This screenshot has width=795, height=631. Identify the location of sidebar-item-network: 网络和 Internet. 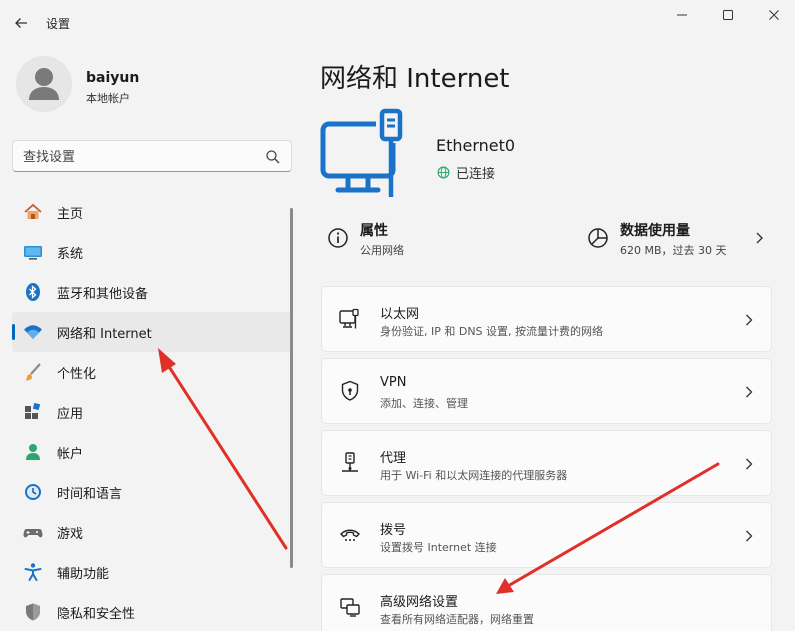
(152, 332).